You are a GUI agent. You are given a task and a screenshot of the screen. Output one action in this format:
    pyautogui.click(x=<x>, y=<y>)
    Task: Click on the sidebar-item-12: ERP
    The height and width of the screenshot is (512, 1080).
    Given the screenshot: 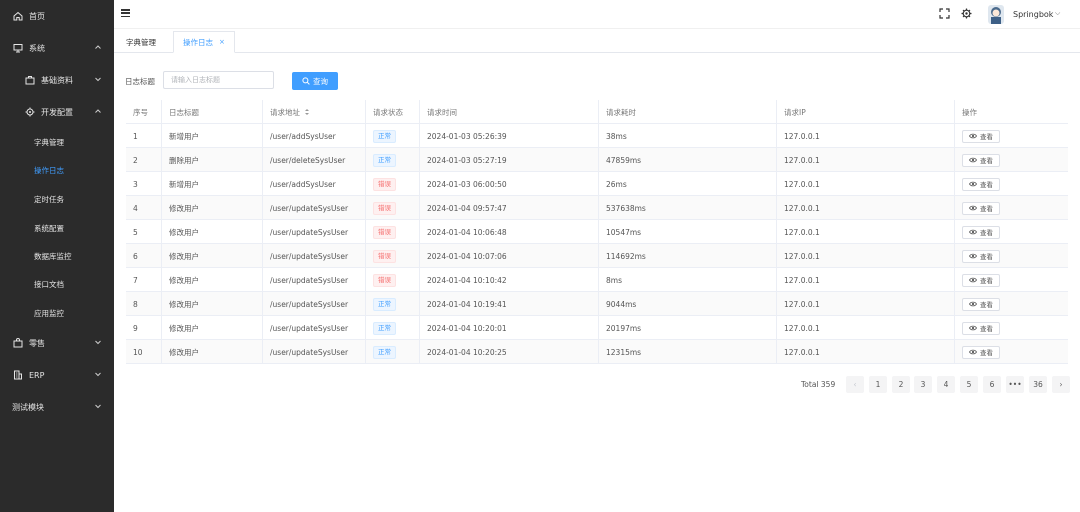 What is the action you would take?
    pyautogui.click(x=57, y=375)
    